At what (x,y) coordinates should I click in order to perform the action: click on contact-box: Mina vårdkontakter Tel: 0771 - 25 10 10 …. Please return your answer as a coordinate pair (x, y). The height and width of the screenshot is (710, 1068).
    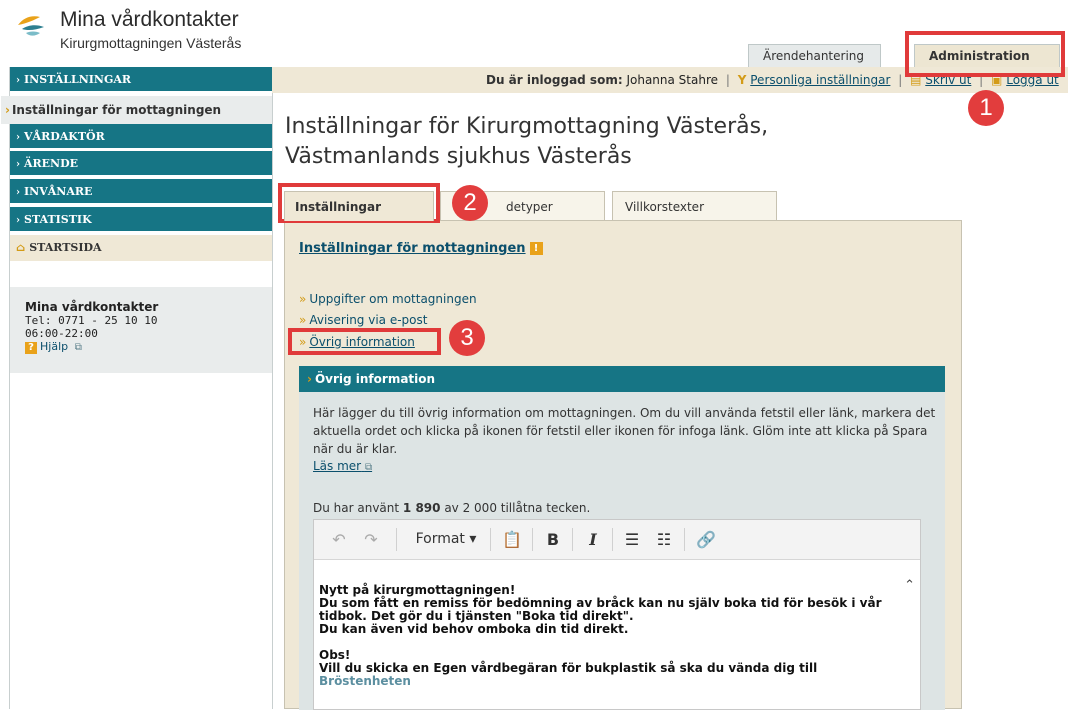
    Looking at the image, I should click on (141, 330).